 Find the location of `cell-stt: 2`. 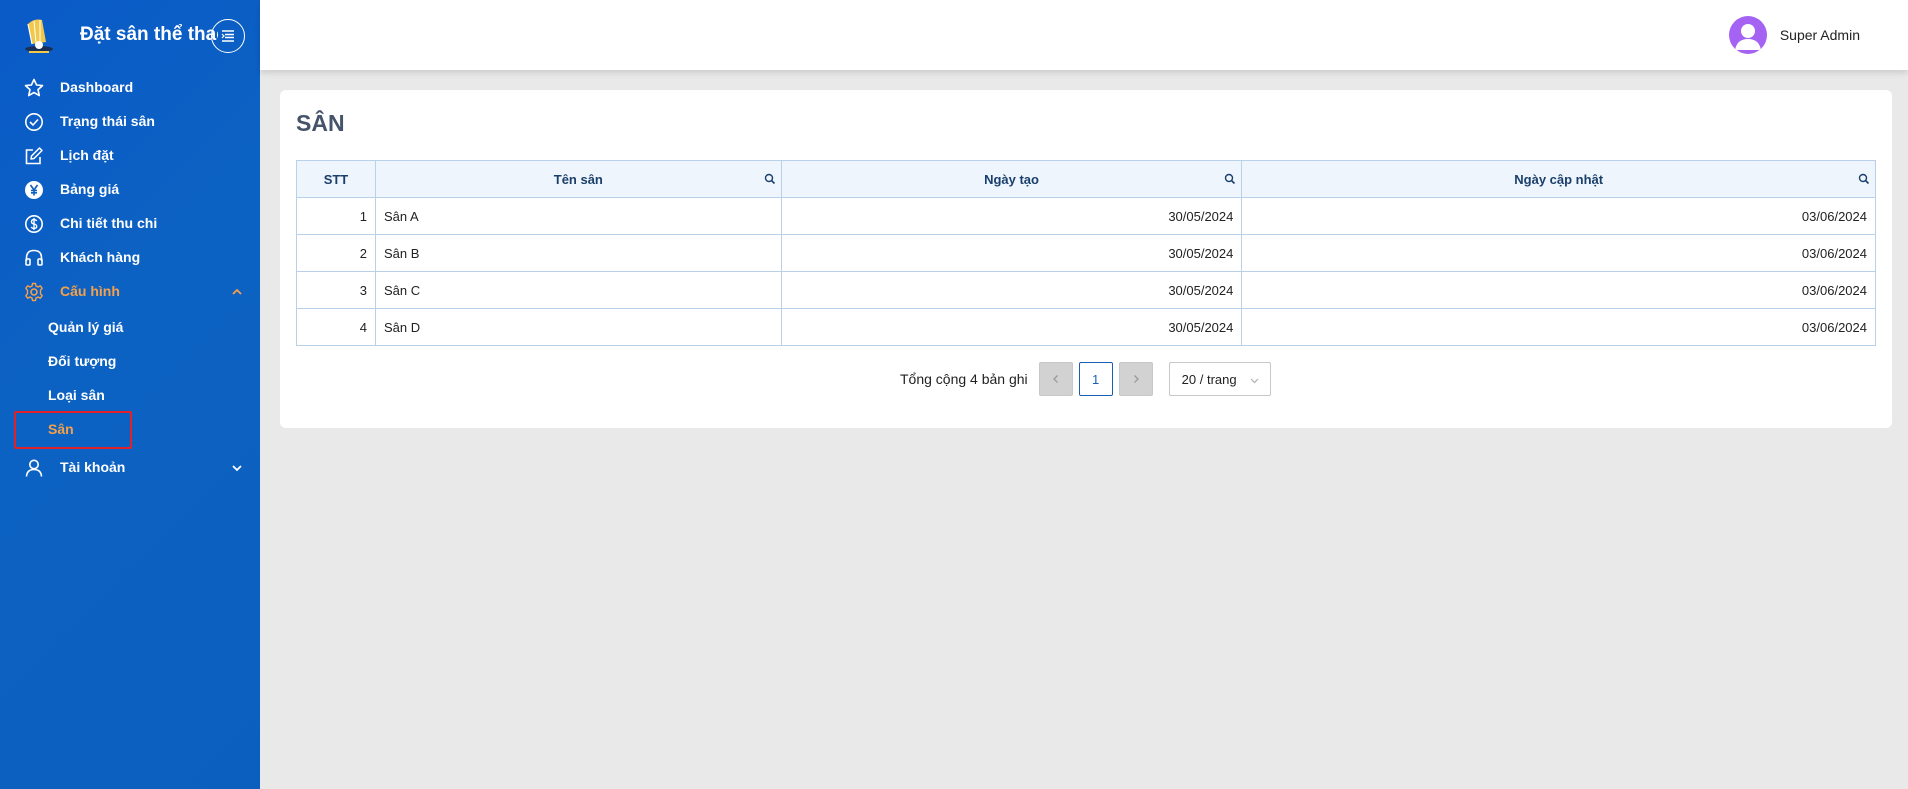

cell-stt: 2 is located at coordinates (336, 253).